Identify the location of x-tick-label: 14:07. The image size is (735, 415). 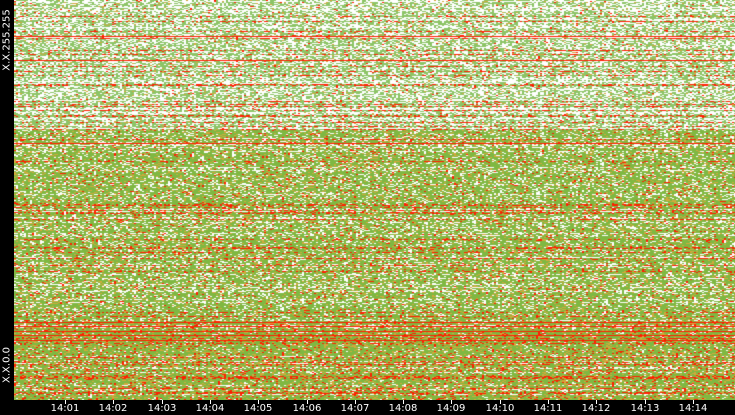
(355, 408).